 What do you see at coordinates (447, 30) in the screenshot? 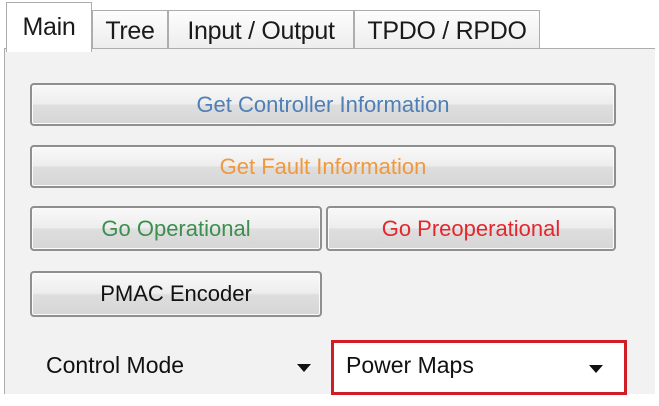
I see `tab-tpdo-rpdo: TPDO / RPDO` at bounding box center [447, 30].